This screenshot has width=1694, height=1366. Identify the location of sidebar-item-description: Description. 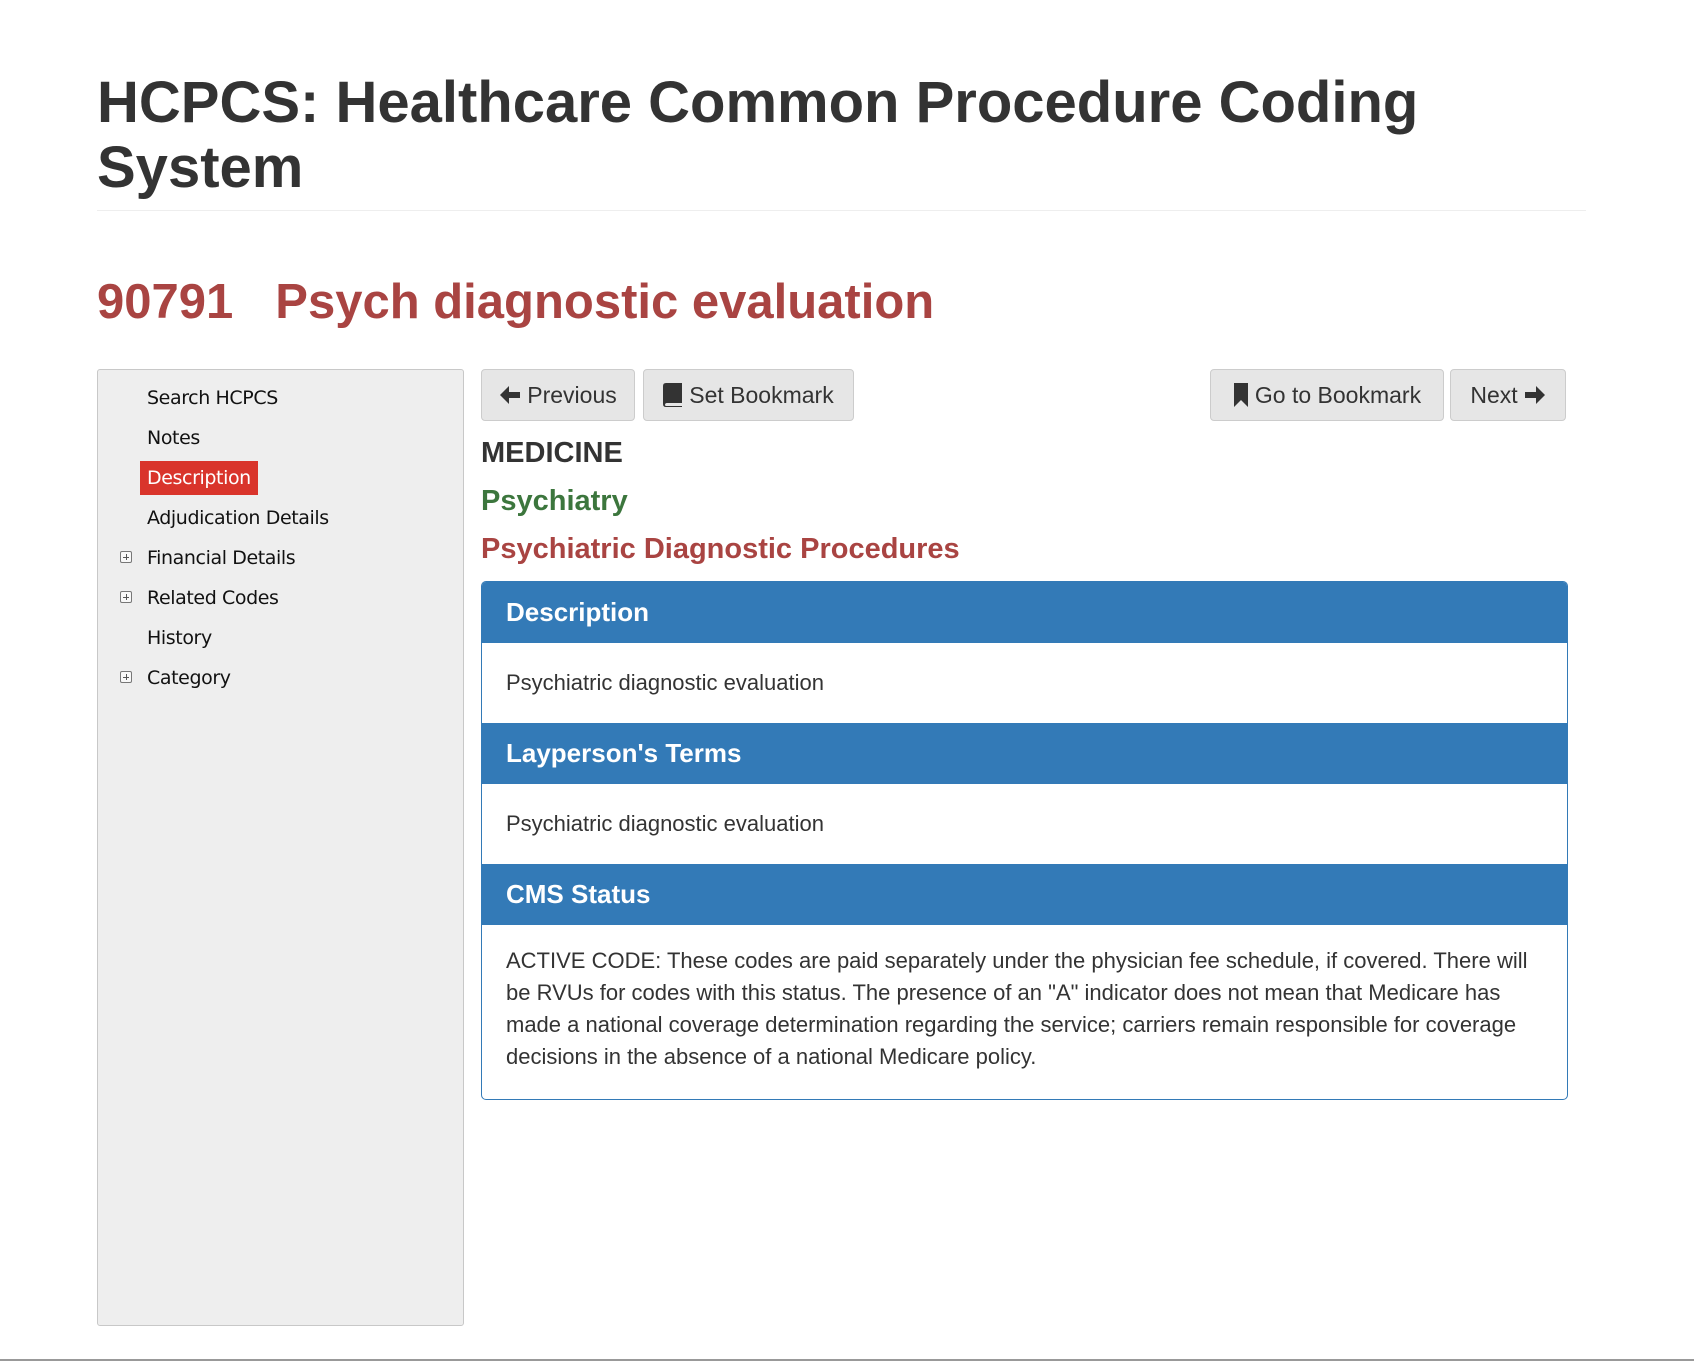
(278, 478).